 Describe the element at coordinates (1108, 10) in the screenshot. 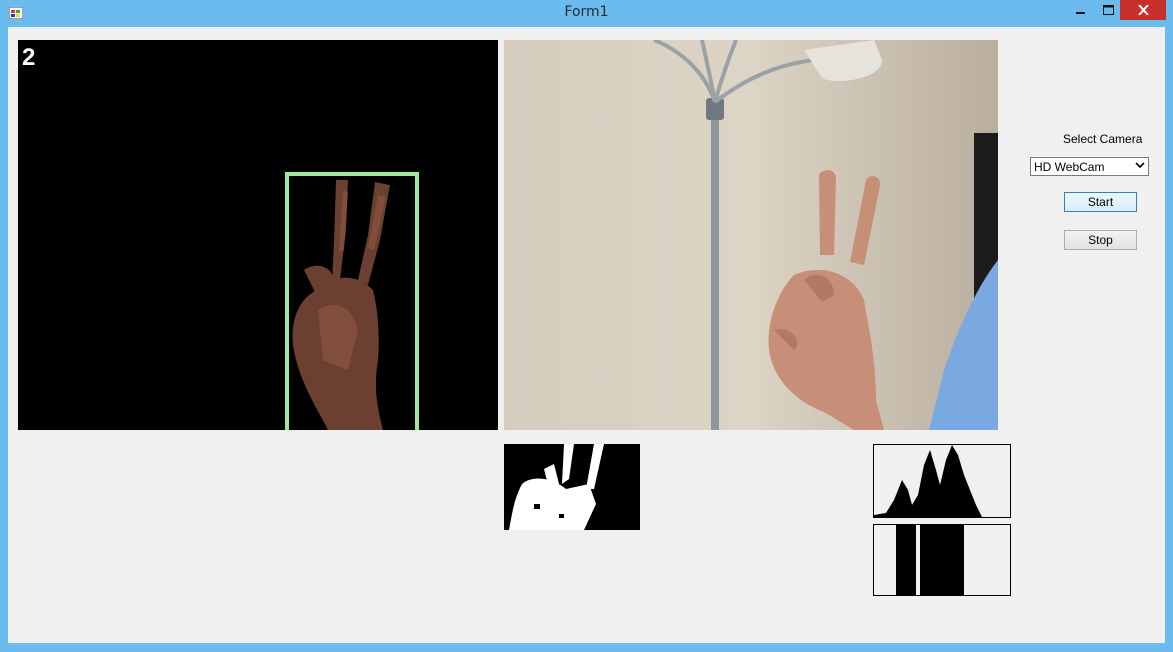

I see `maximize-icon` at that location.